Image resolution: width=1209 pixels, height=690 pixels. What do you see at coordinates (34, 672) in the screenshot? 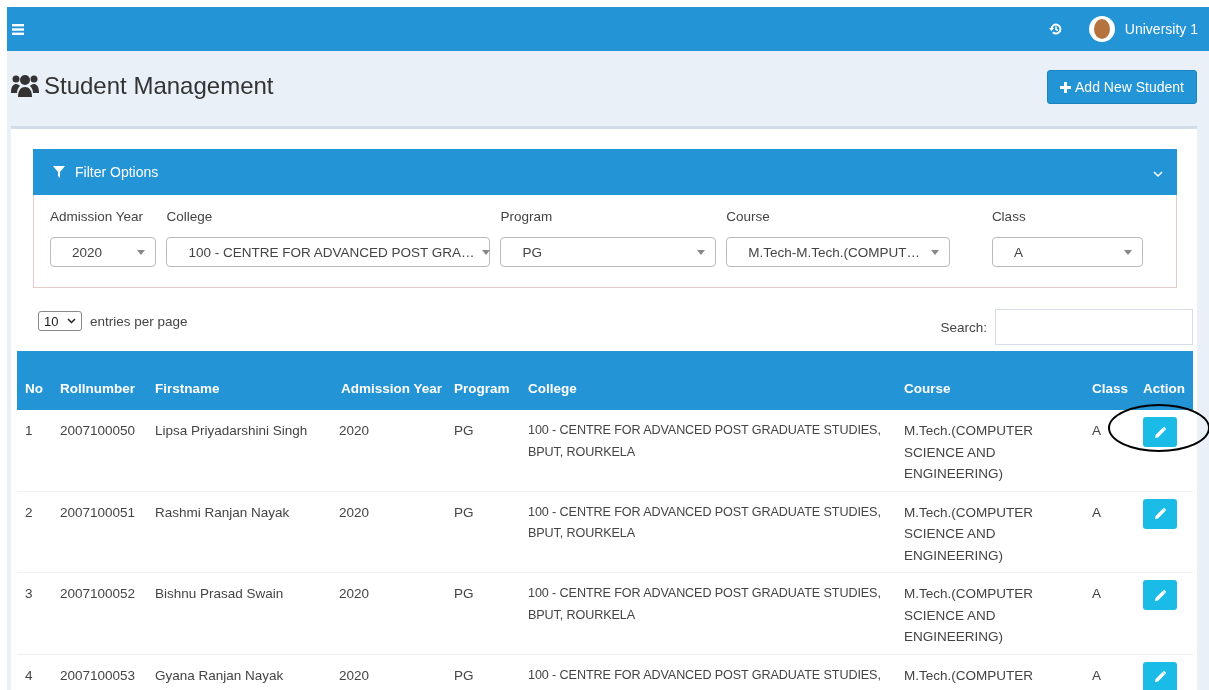
I see `table-cell: 4` at bounding box center [34, 672].